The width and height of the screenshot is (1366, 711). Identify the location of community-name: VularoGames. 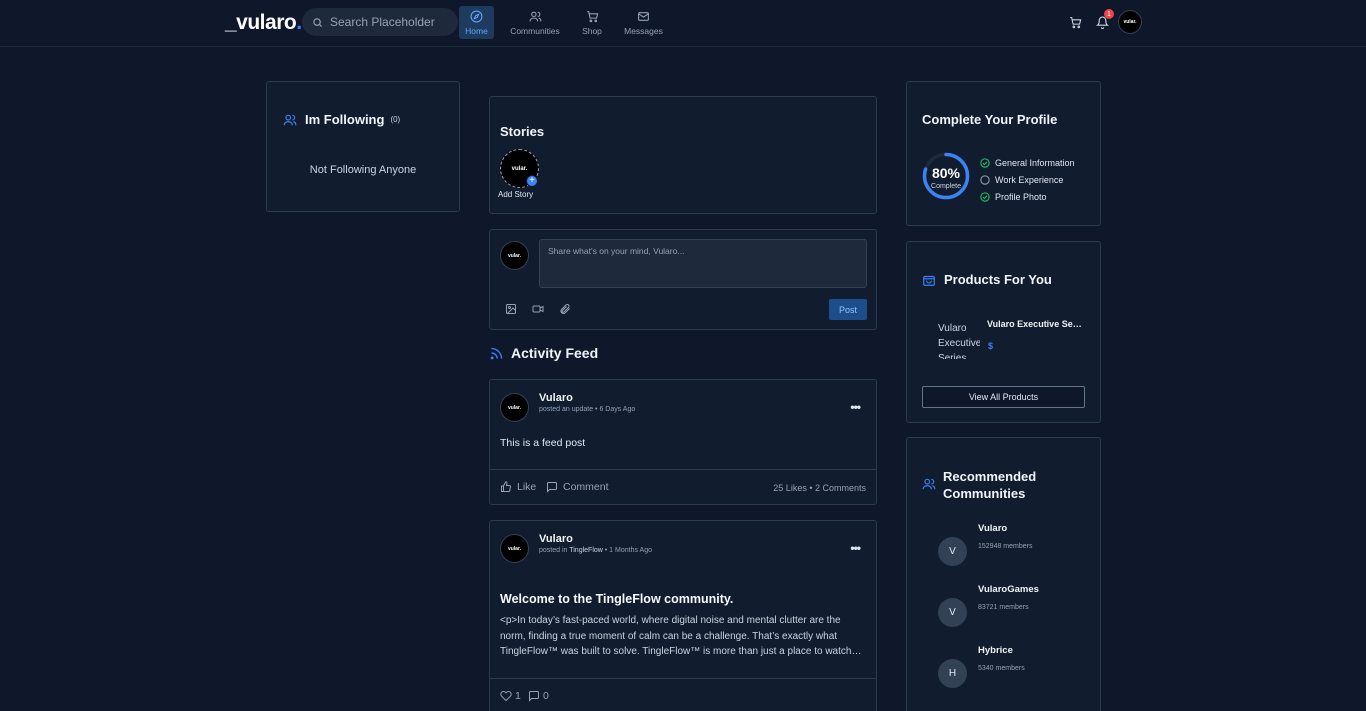
(1008, 589).